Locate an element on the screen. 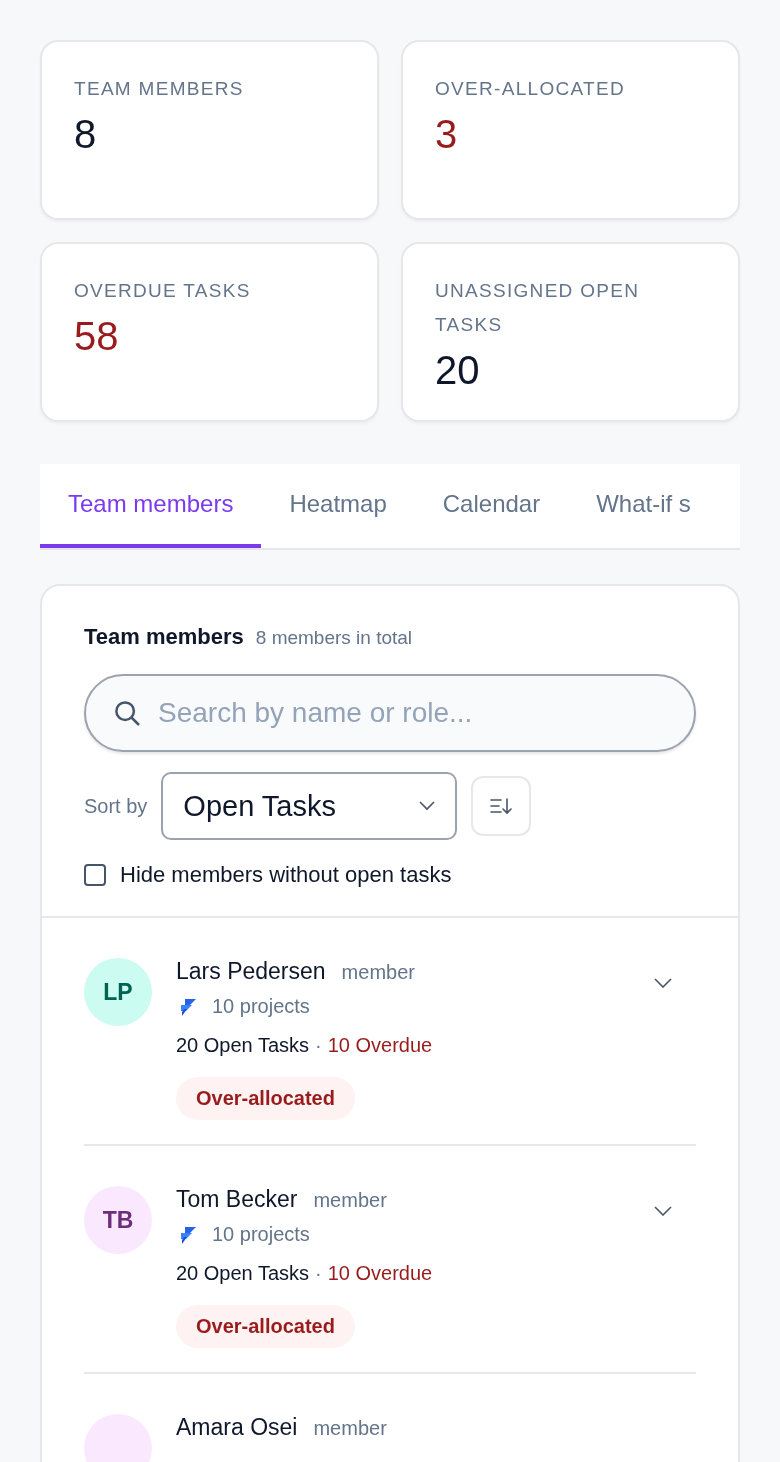 This screenshot has height=1462, width=780. stat-value: 3 is located at coordinates (447, 134).